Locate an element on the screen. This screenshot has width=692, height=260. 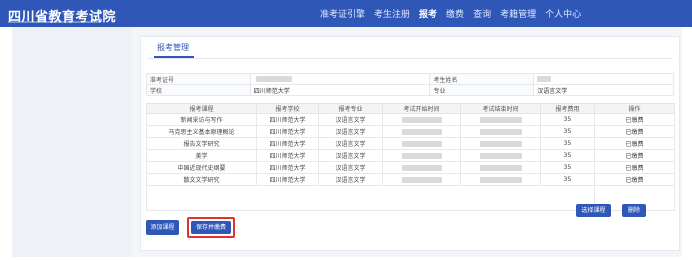
top-navigation-bar: 四川省教育考试院 准考证引擎 考生注册 报考 缴费 查询 考籍管理 个人中心 is located at coordinates (346, 13).